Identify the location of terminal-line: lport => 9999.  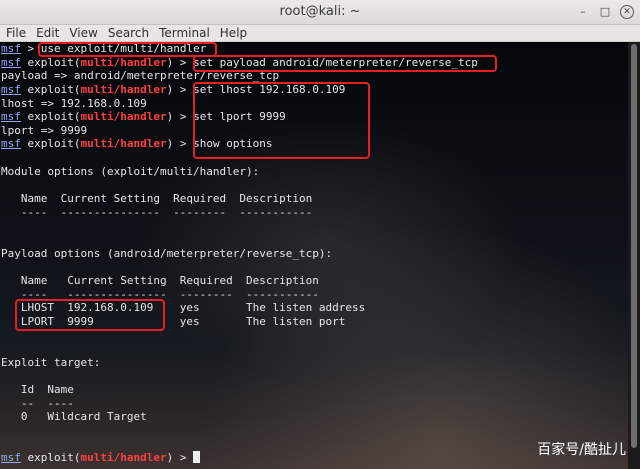
(44, 130).